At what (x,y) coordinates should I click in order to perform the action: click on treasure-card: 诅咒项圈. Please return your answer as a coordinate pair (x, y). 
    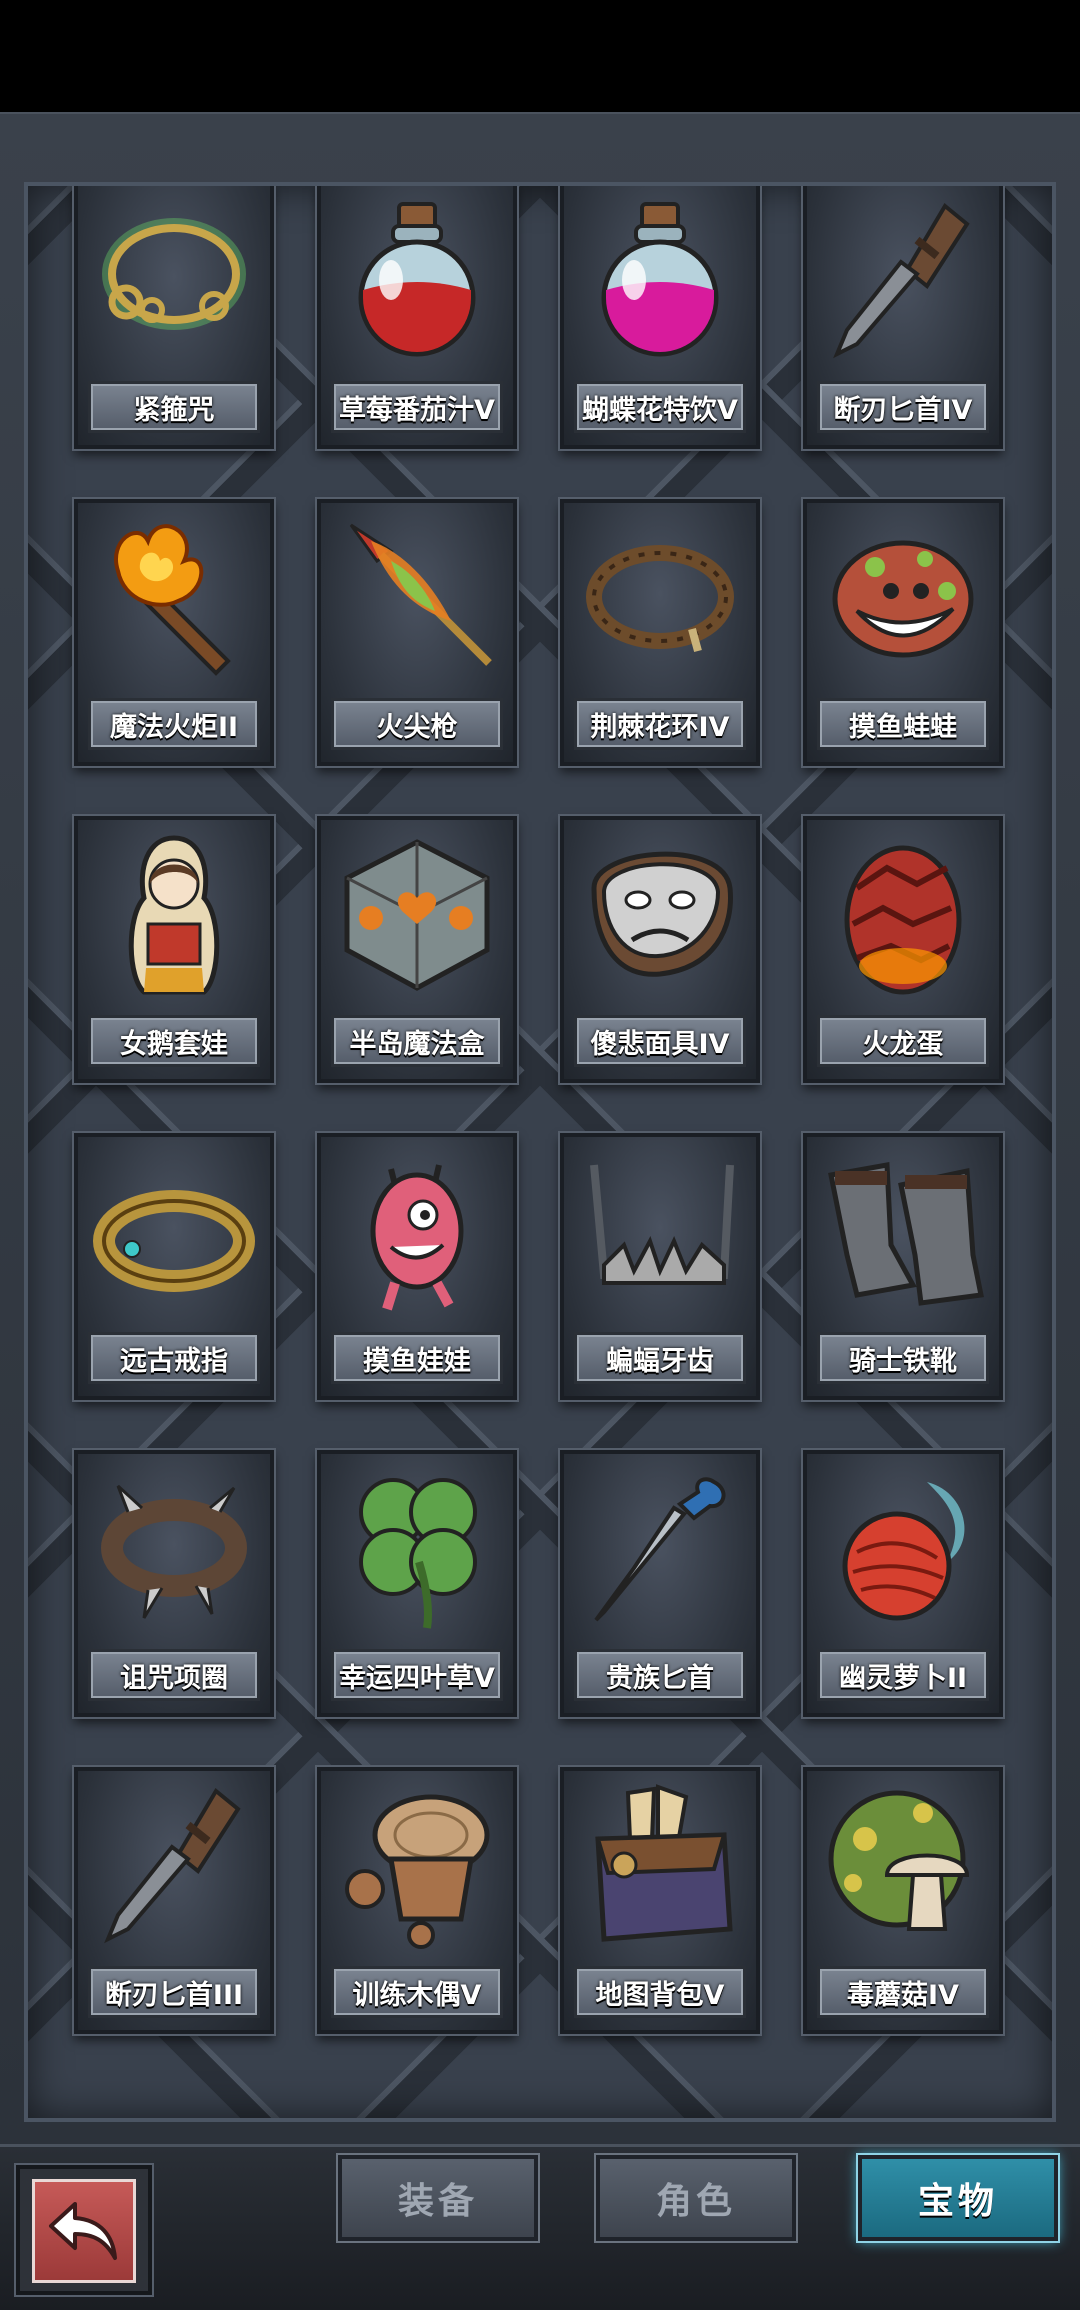
    Looking at the image, I should click on (174, 1583).